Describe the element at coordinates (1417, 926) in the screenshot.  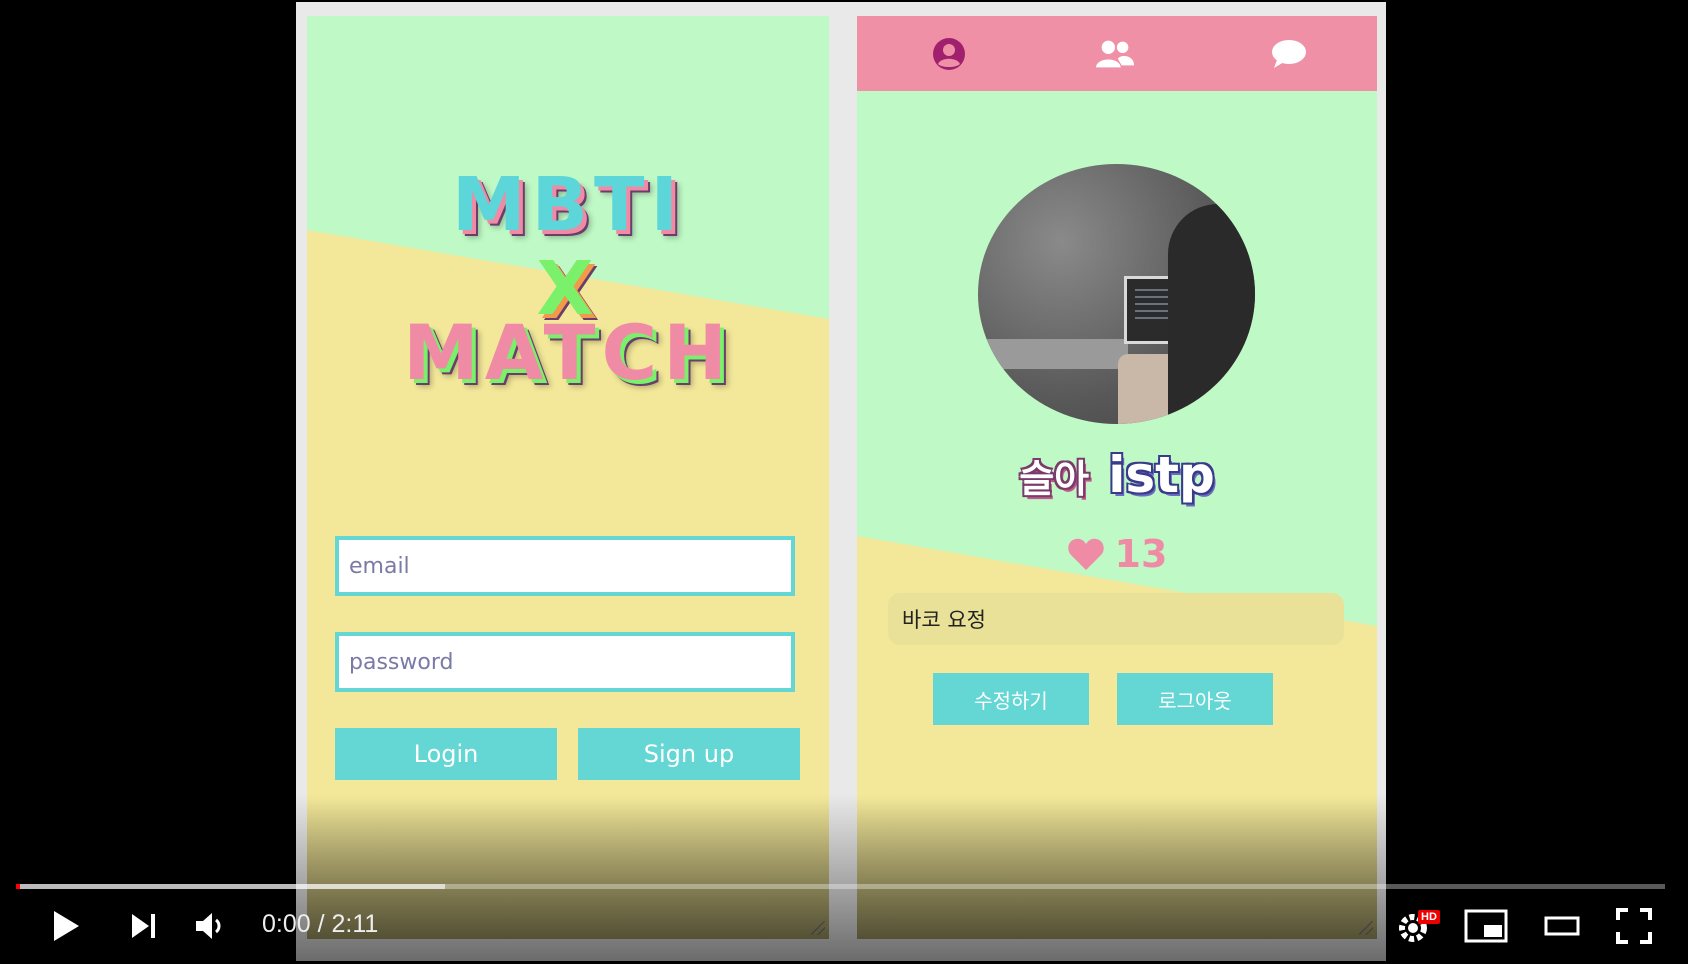
I see `settings-icon: HD` at that location.